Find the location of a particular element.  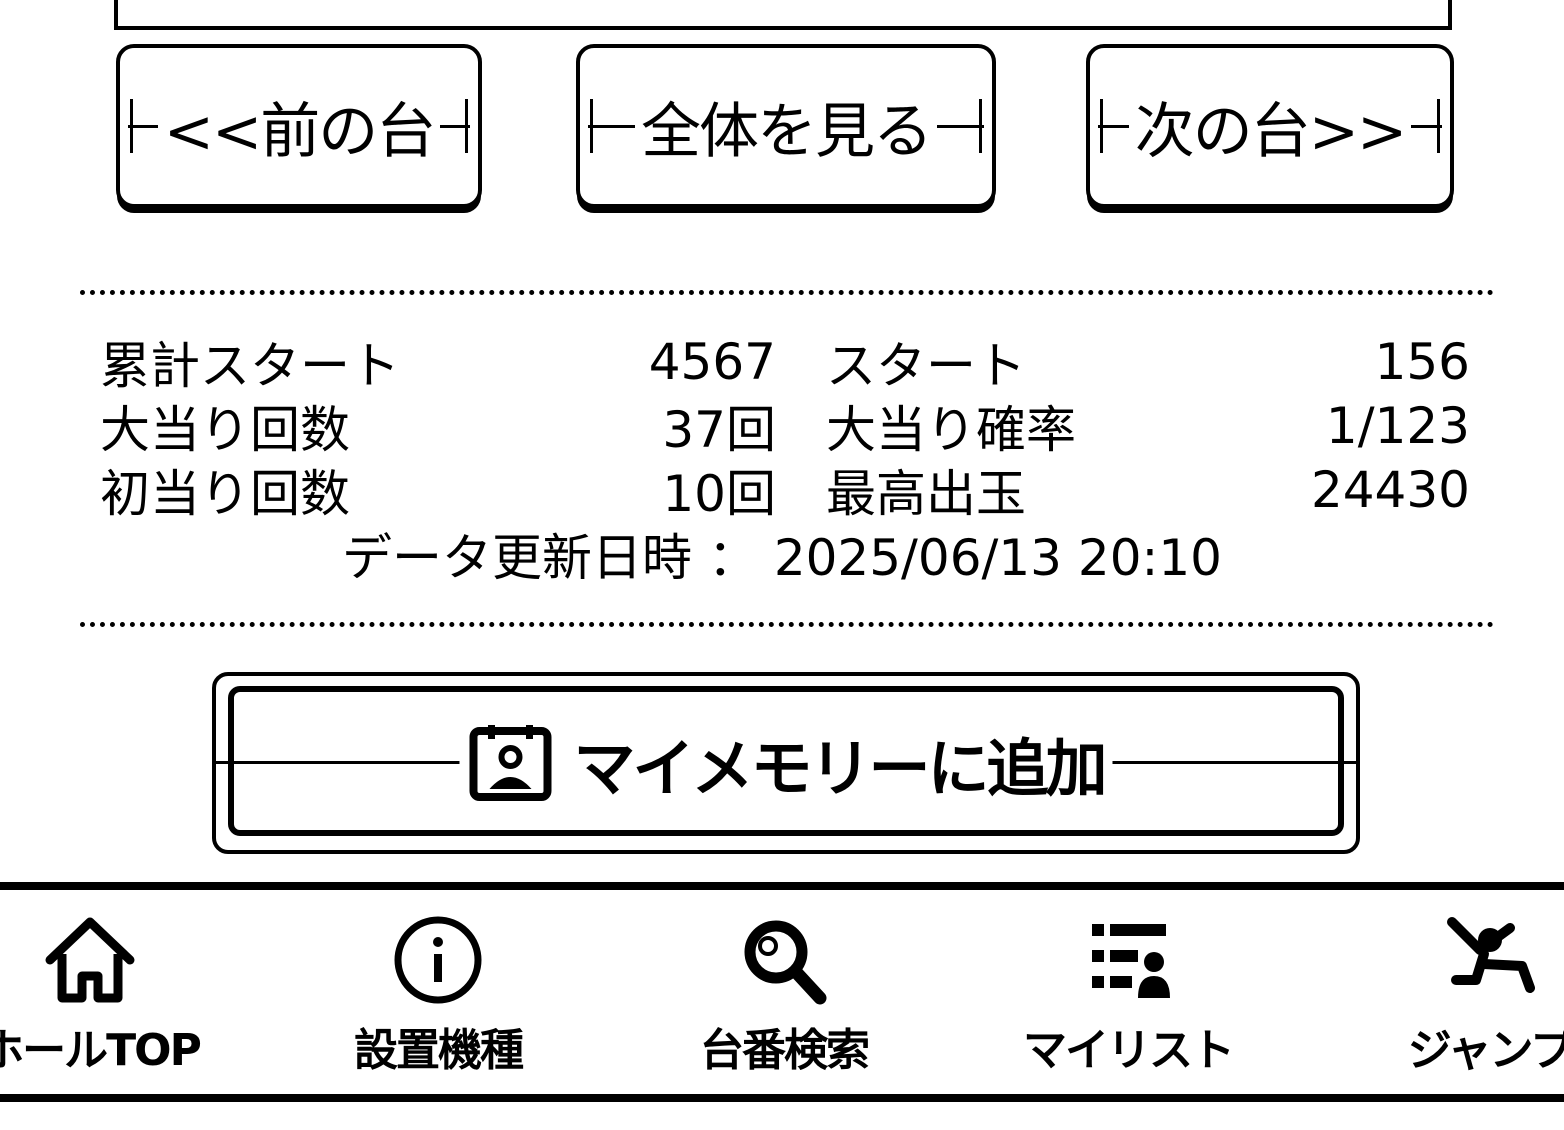

view-all-label: 全体を見る is located at coordinates (786, 126).